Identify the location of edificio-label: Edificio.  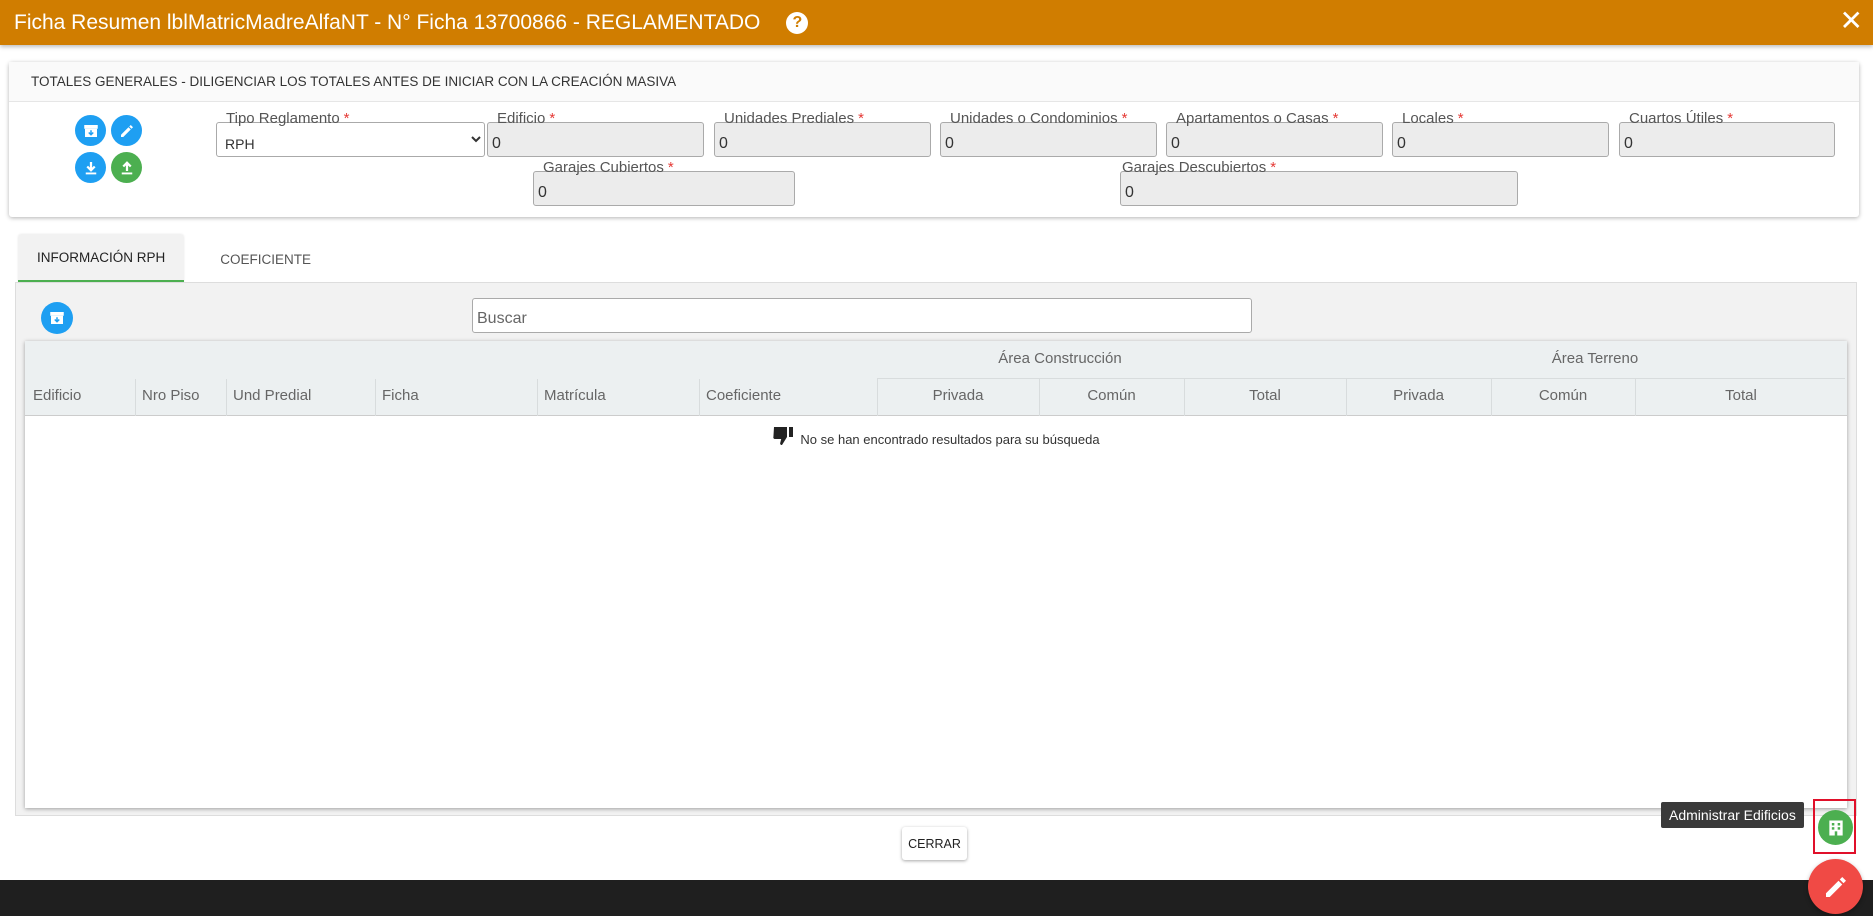
(521, 118).